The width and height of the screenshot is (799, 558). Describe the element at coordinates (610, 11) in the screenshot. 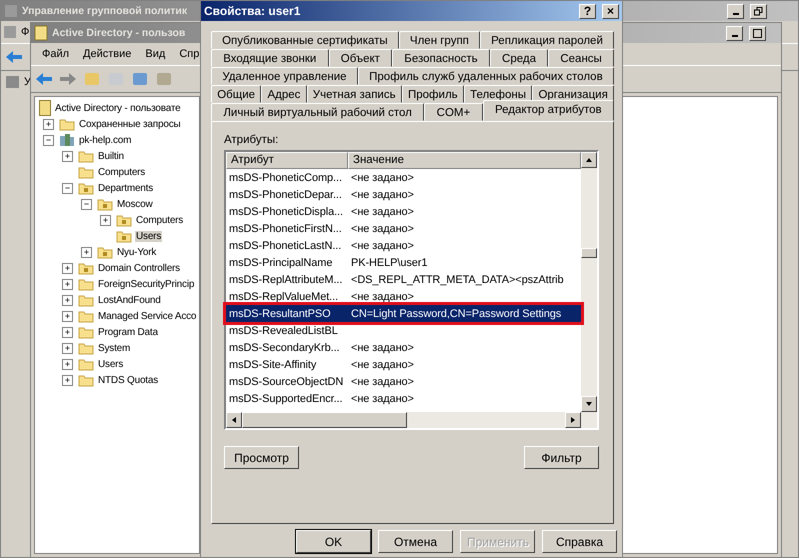

I see `close-button: ×` at that location.